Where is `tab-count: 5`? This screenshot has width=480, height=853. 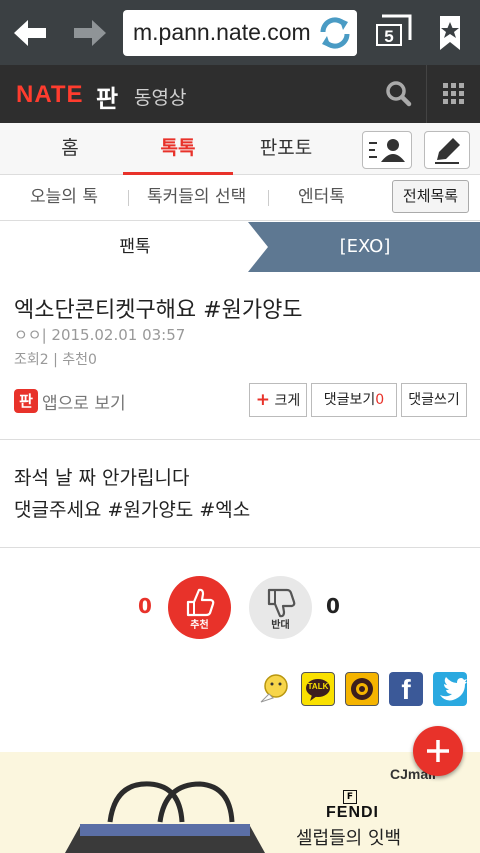 tab-count: 5 is located at coordinates (389, 35).